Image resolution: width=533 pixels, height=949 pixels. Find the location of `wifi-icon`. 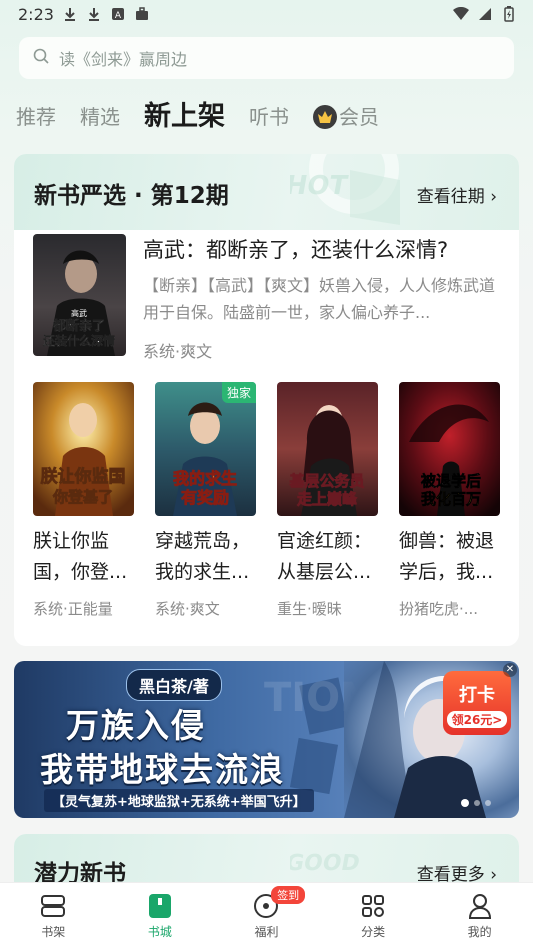

wifi-icon is located at coordinates (461, 14).